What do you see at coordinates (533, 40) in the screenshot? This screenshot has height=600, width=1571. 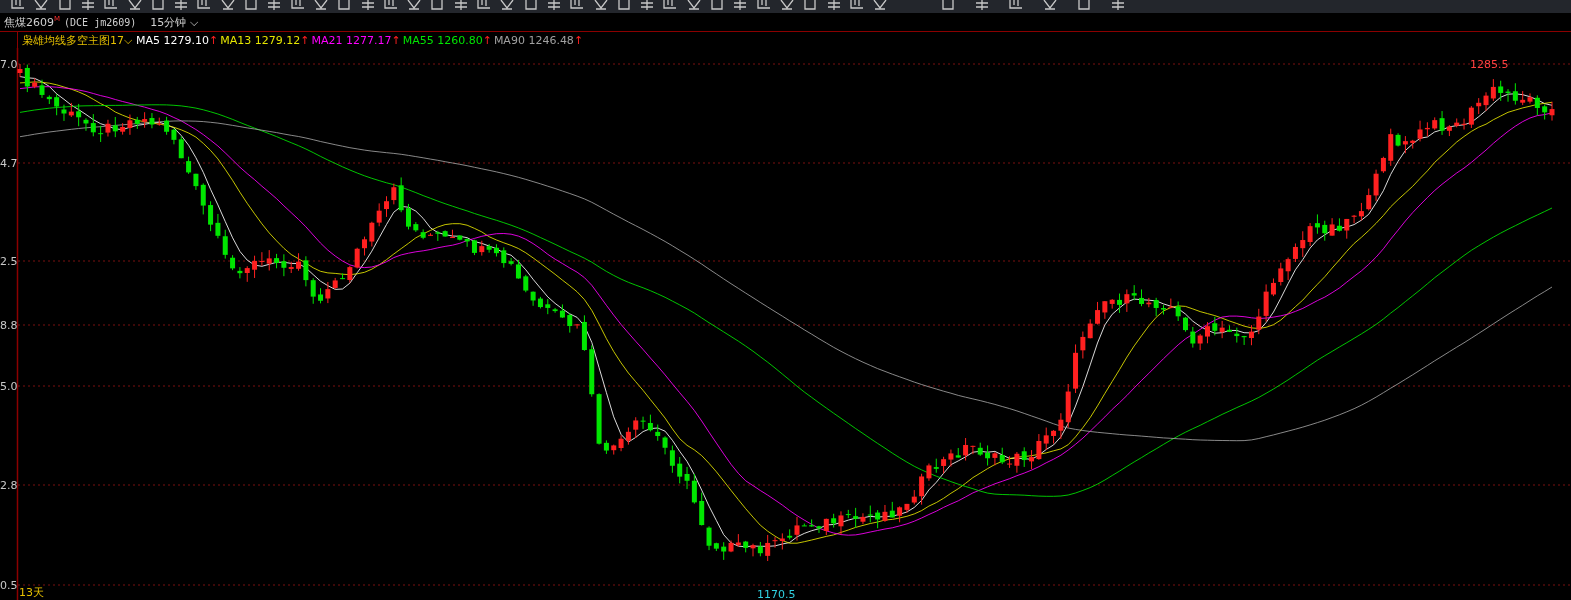 I see `moving-average-value: MA90 1246.48` at bounding box center [533, 40].